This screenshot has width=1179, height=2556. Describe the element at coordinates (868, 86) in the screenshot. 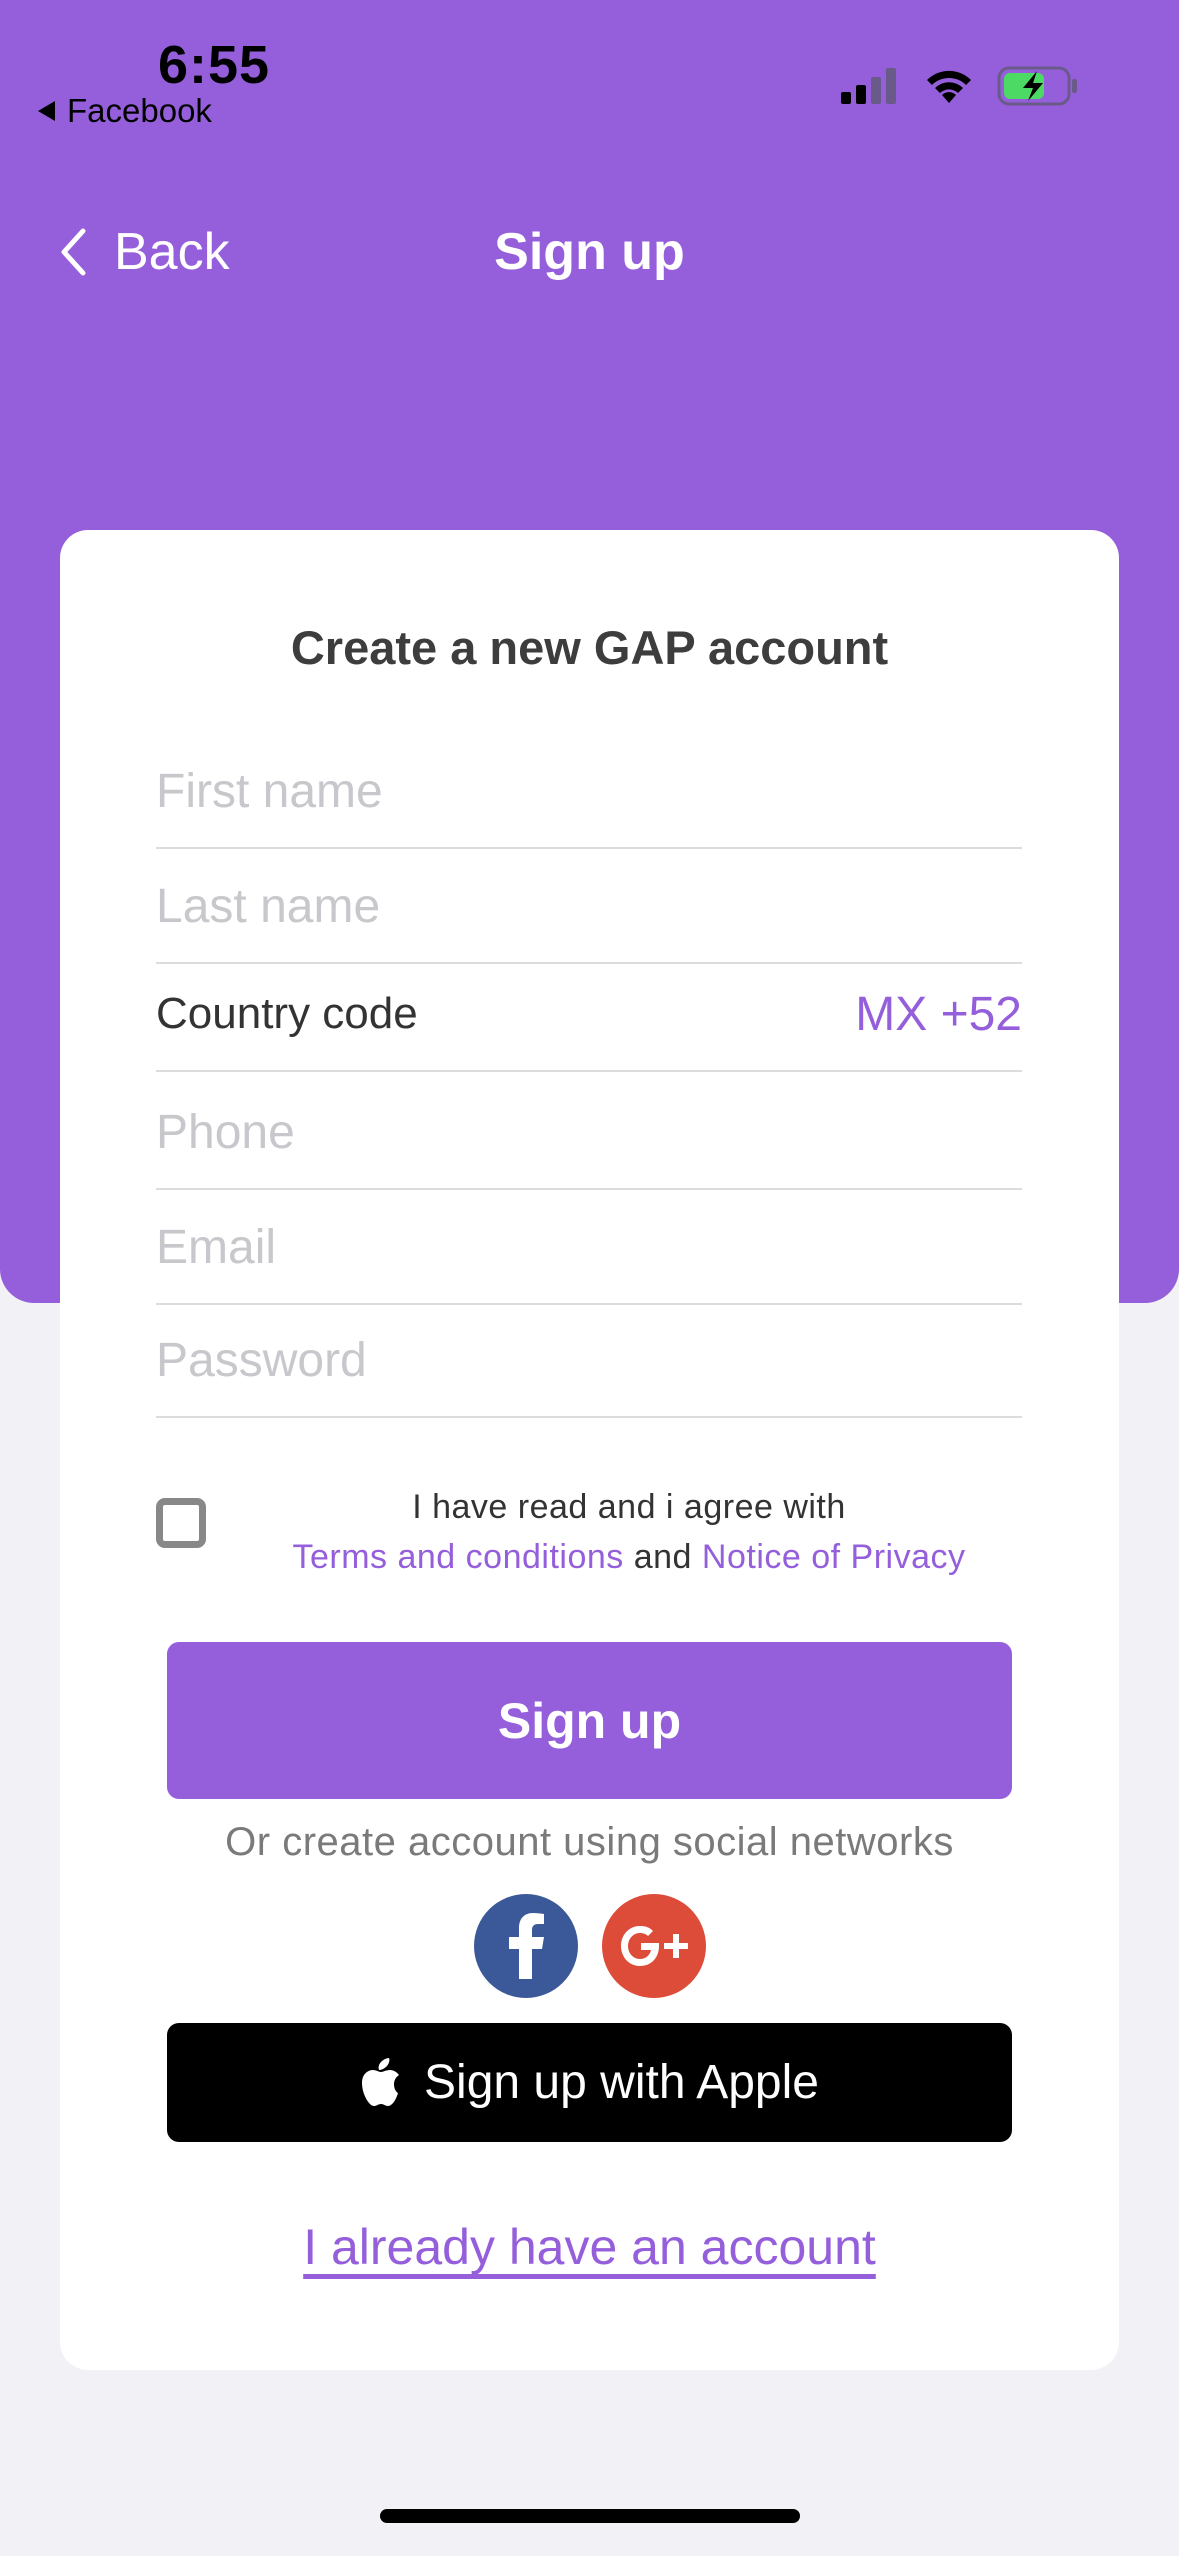

I see `cellular-signal-icon` at that location.